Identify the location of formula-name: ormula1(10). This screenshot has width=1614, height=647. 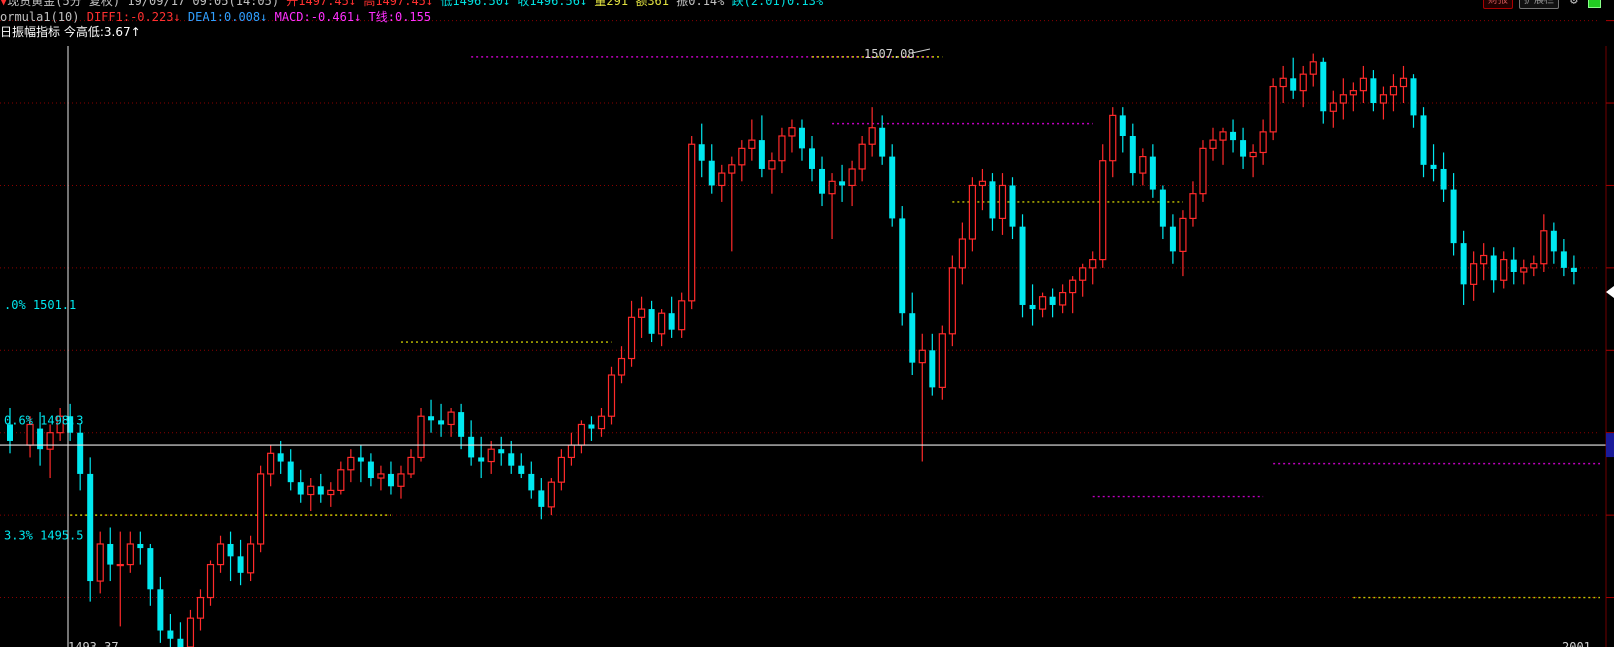
(39, 17).